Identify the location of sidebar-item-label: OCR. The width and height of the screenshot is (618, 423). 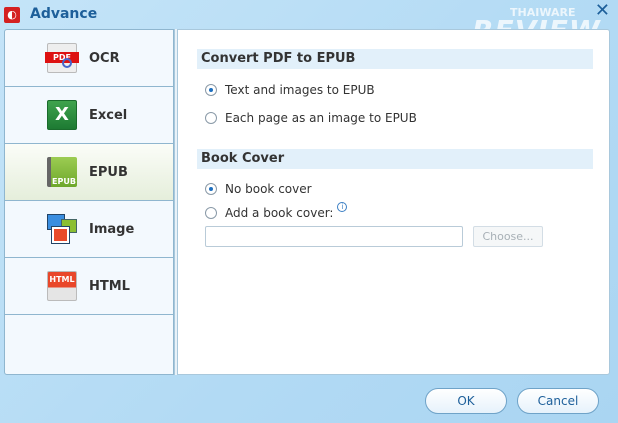
(104, 58).